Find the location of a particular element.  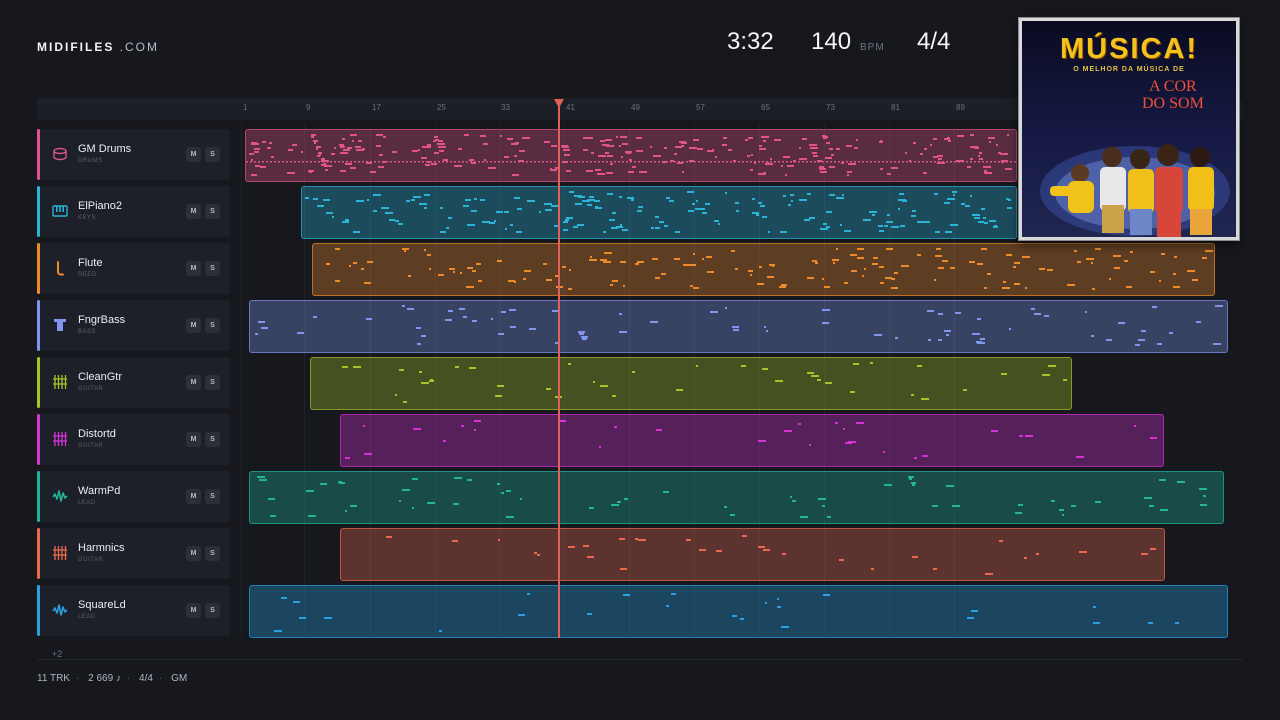

band-photo is located at coordinates (1135, 190).